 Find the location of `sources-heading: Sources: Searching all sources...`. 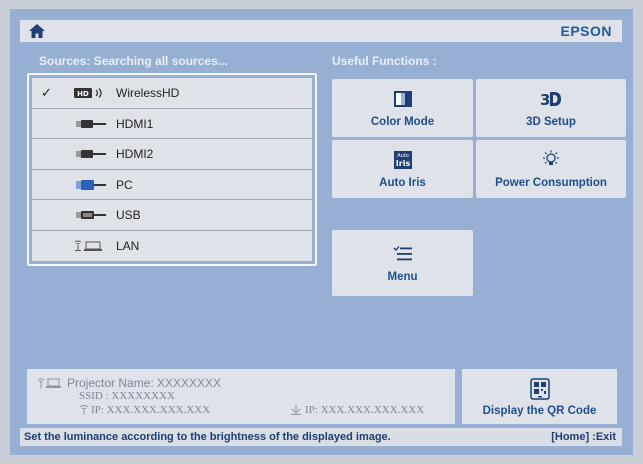

sources-heading: Sources: Searching all sources... is located at coordinates (133, 61).